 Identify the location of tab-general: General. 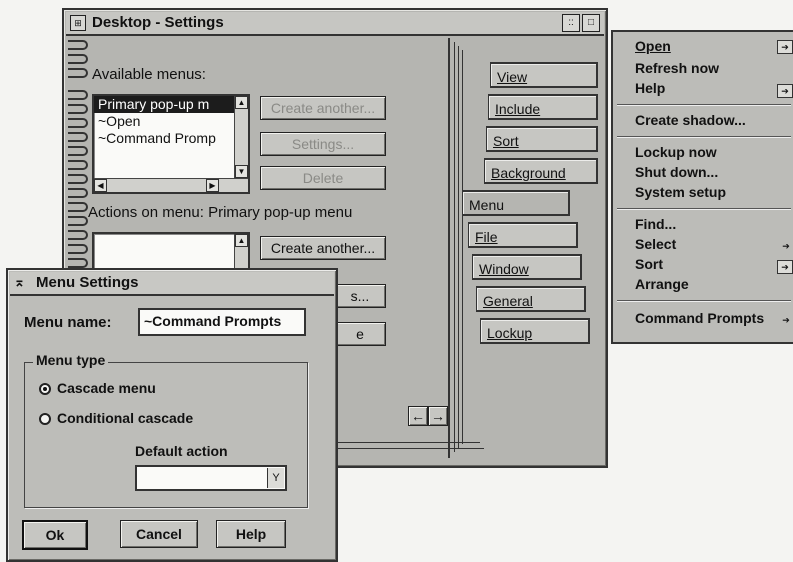
(531, 299).